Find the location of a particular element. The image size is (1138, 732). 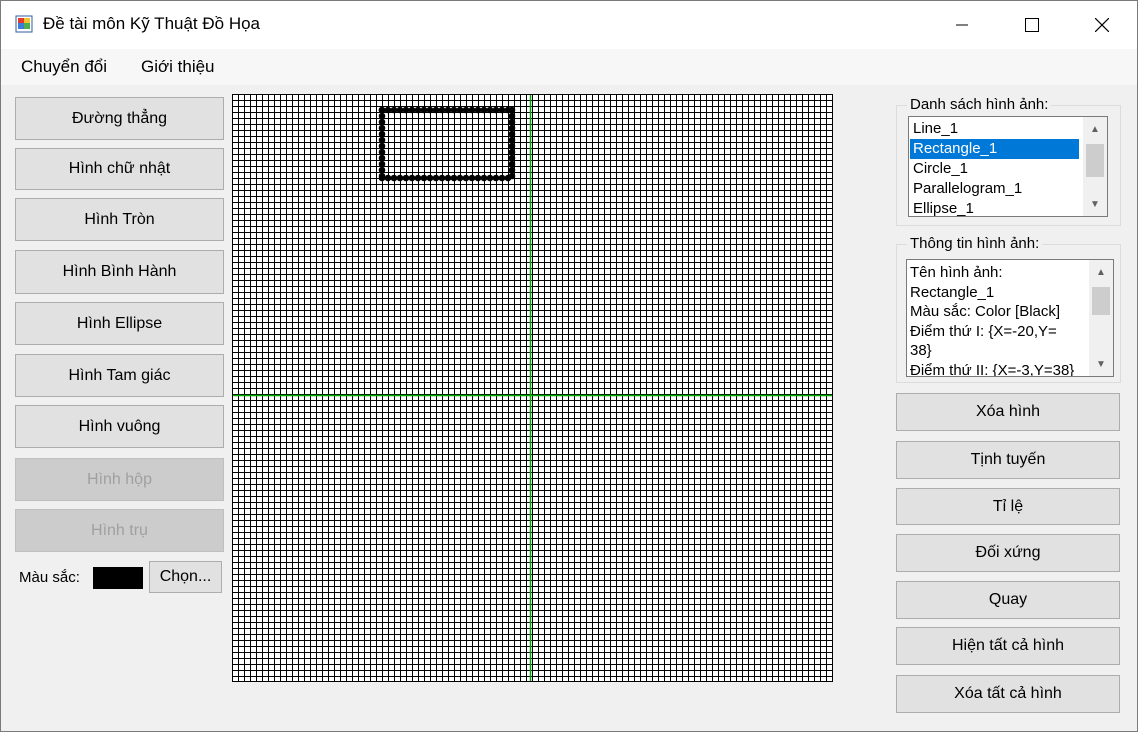

info-line: Tên hình ảnh: is located at coordinates (956, 272).